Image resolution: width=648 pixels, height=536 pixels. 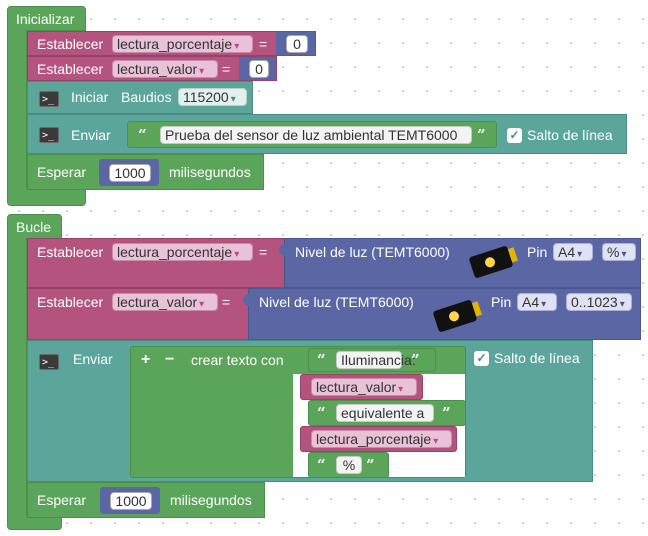 I want to click on loop-hat: Bucle, so click(x=34, y=226).